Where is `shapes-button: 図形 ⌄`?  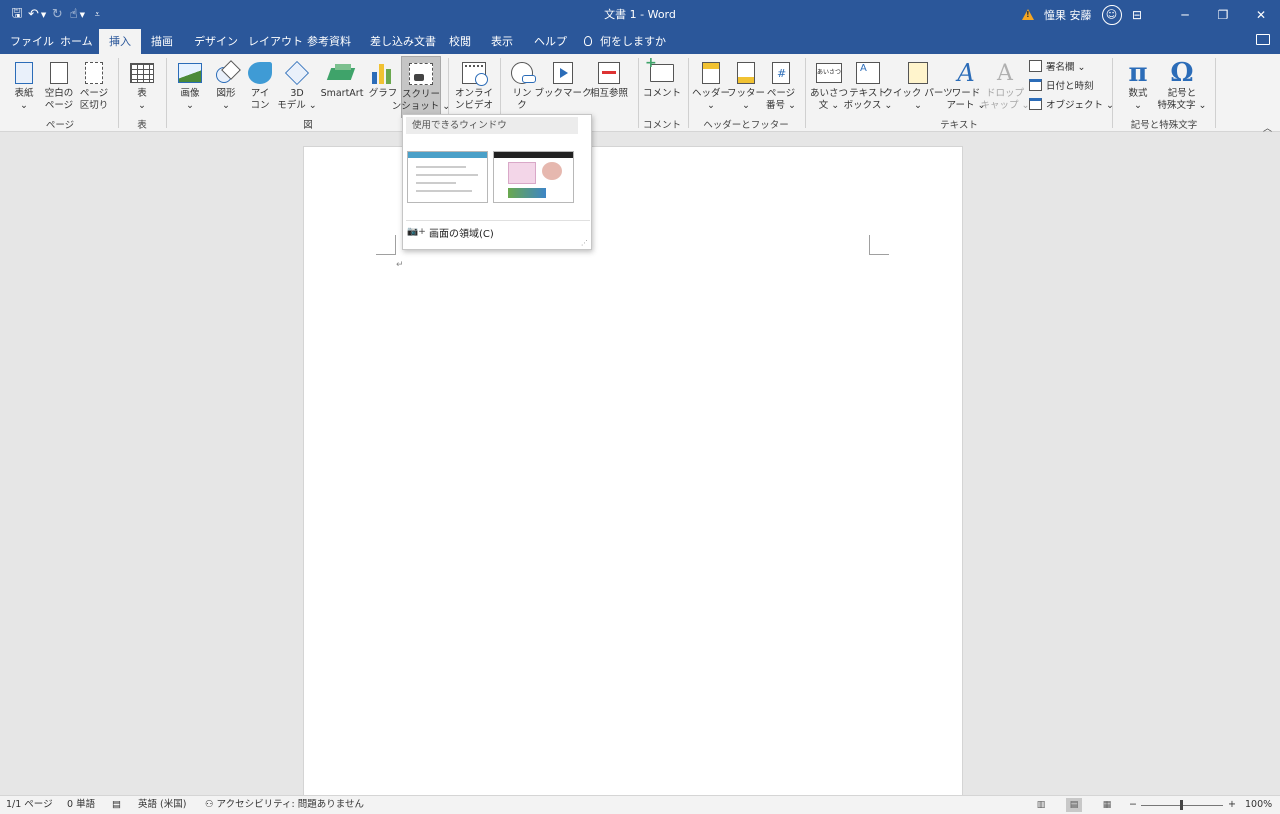
shapes-button: 図形 ⌄ is located at coordinates (226, 87).